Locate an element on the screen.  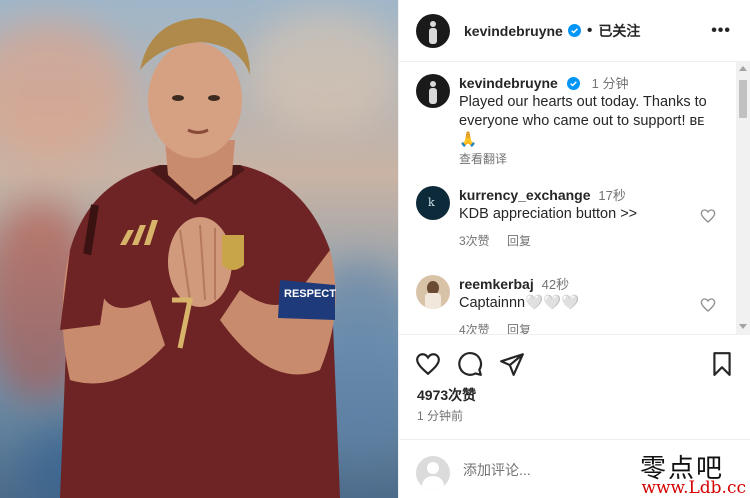
comments-scrollbar is located at coordinates (743, 198).